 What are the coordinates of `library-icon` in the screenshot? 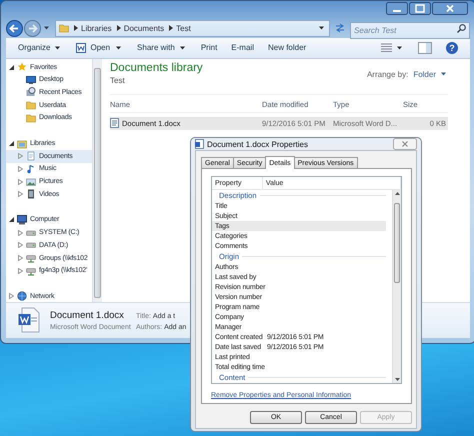 It's located at (22, 143).